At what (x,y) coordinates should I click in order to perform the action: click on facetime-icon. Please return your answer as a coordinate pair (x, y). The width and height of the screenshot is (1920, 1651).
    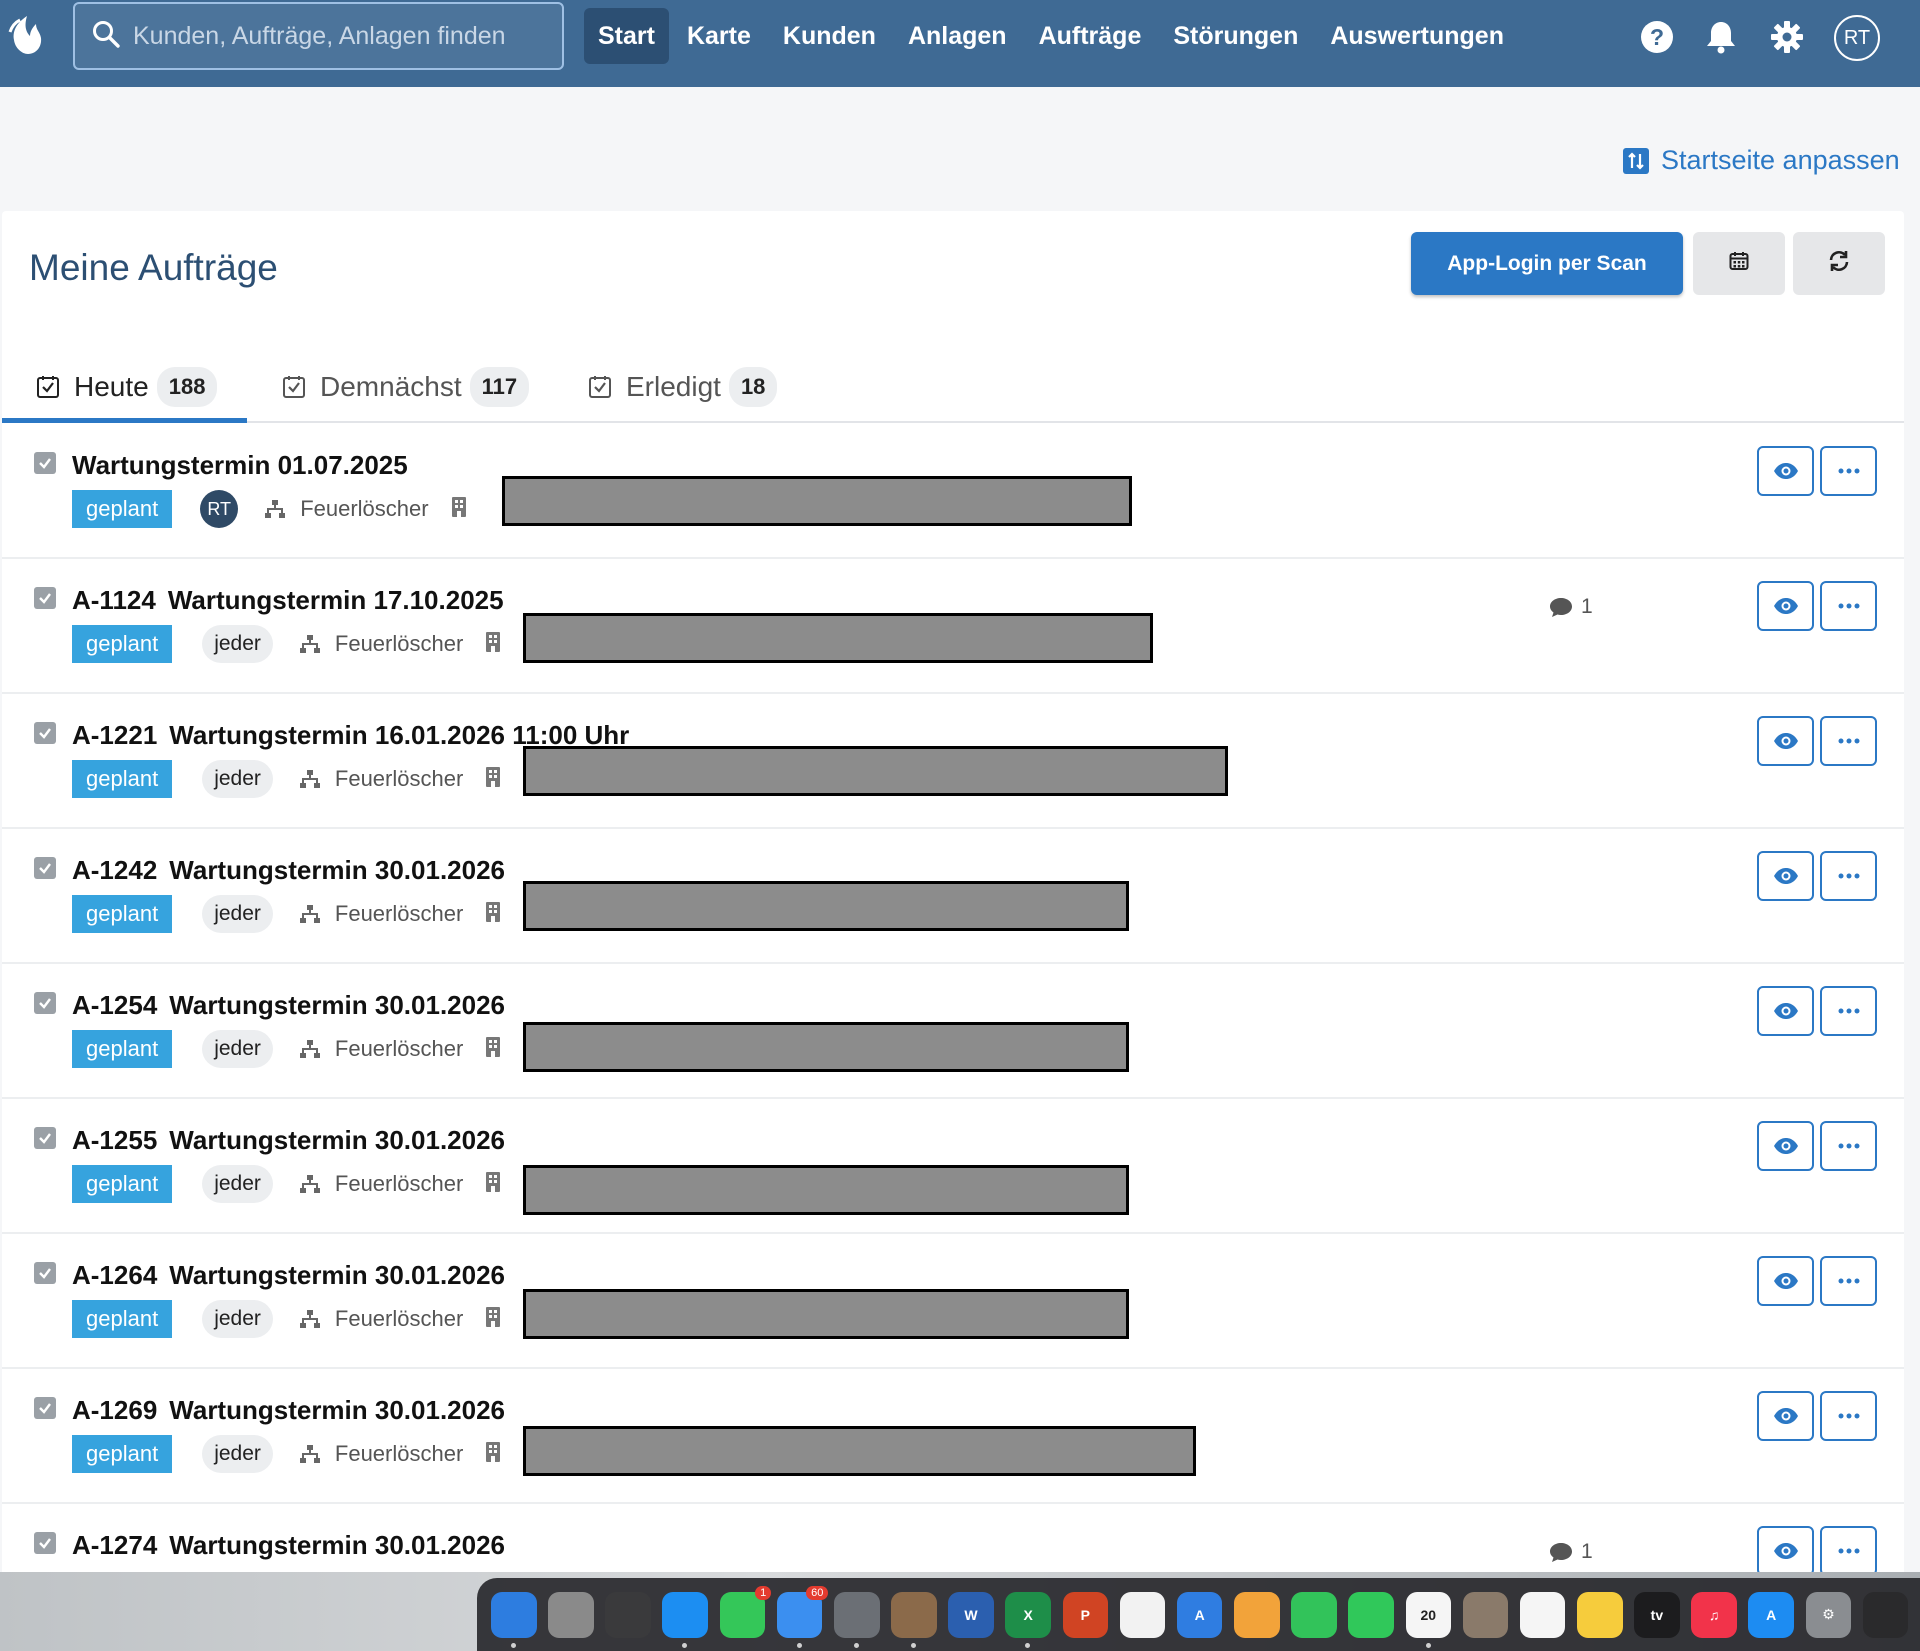
    Looking at the image, I should click on (1314, 1614).